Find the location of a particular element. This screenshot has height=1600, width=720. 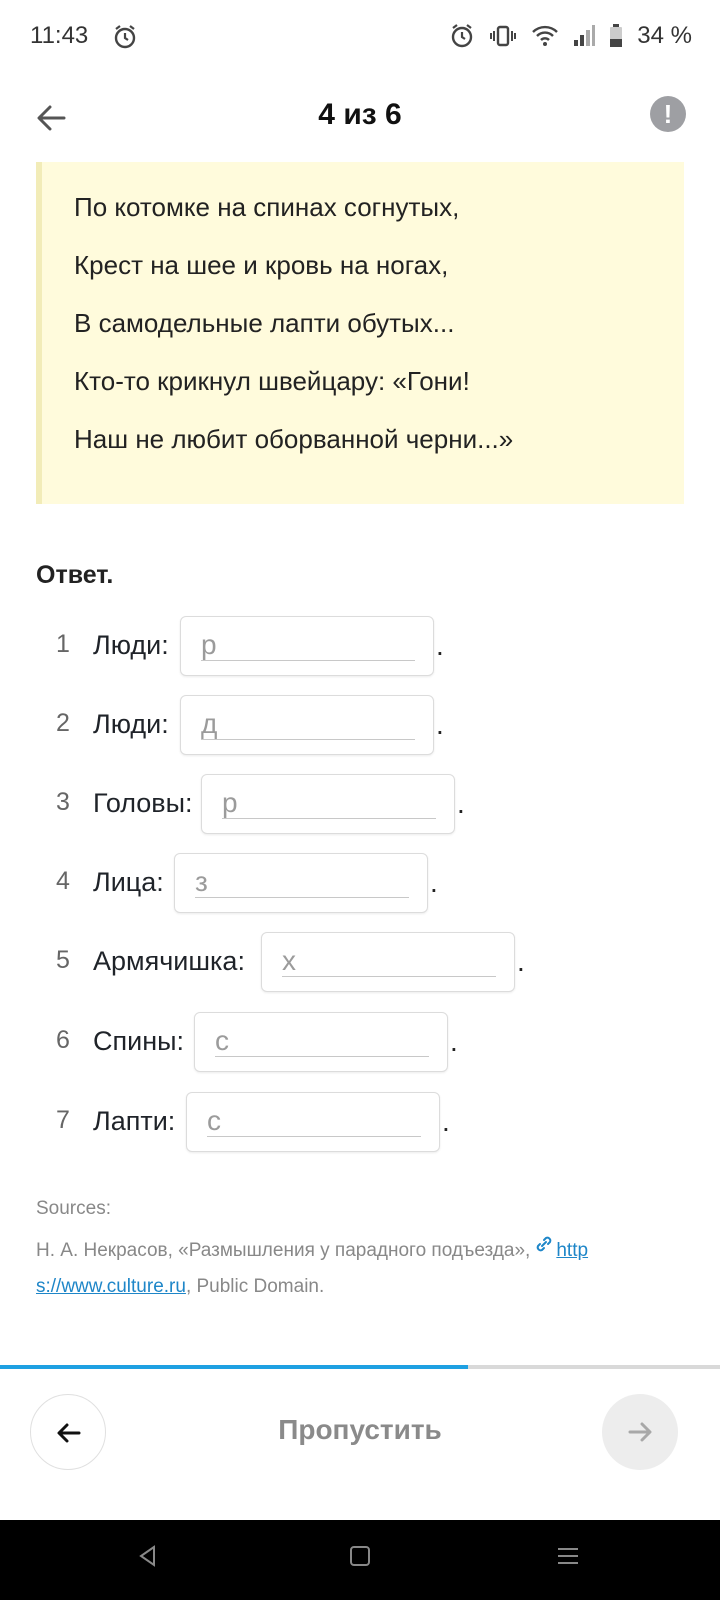

row-number: 2 is located at coordinates (63, 723).